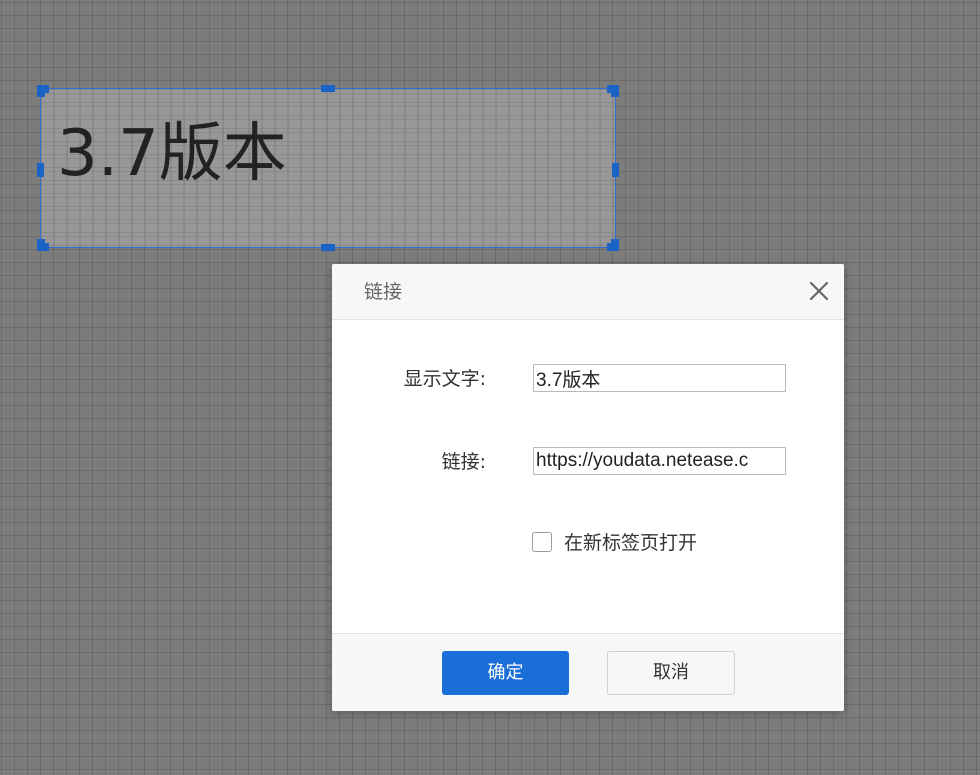 The width and height of the screenshot is (980, 775). Describe the element at coordinates (172, 154) in the screenshot. I see `text-box-content: 3.7版本` at that location.